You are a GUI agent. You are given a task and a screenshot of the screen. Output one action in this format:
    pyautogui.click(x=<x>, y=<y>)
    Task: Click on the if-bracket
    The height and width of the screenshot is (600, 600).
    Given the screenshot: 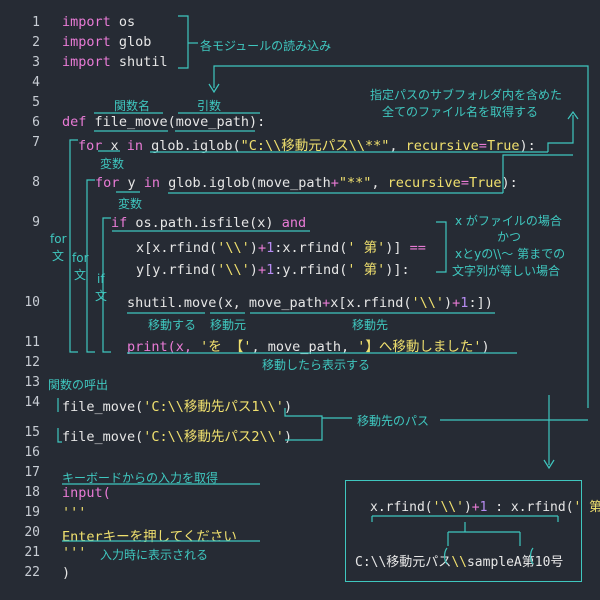 What is the action you would take?
    pyautogui.click(x=106, y=285)
    